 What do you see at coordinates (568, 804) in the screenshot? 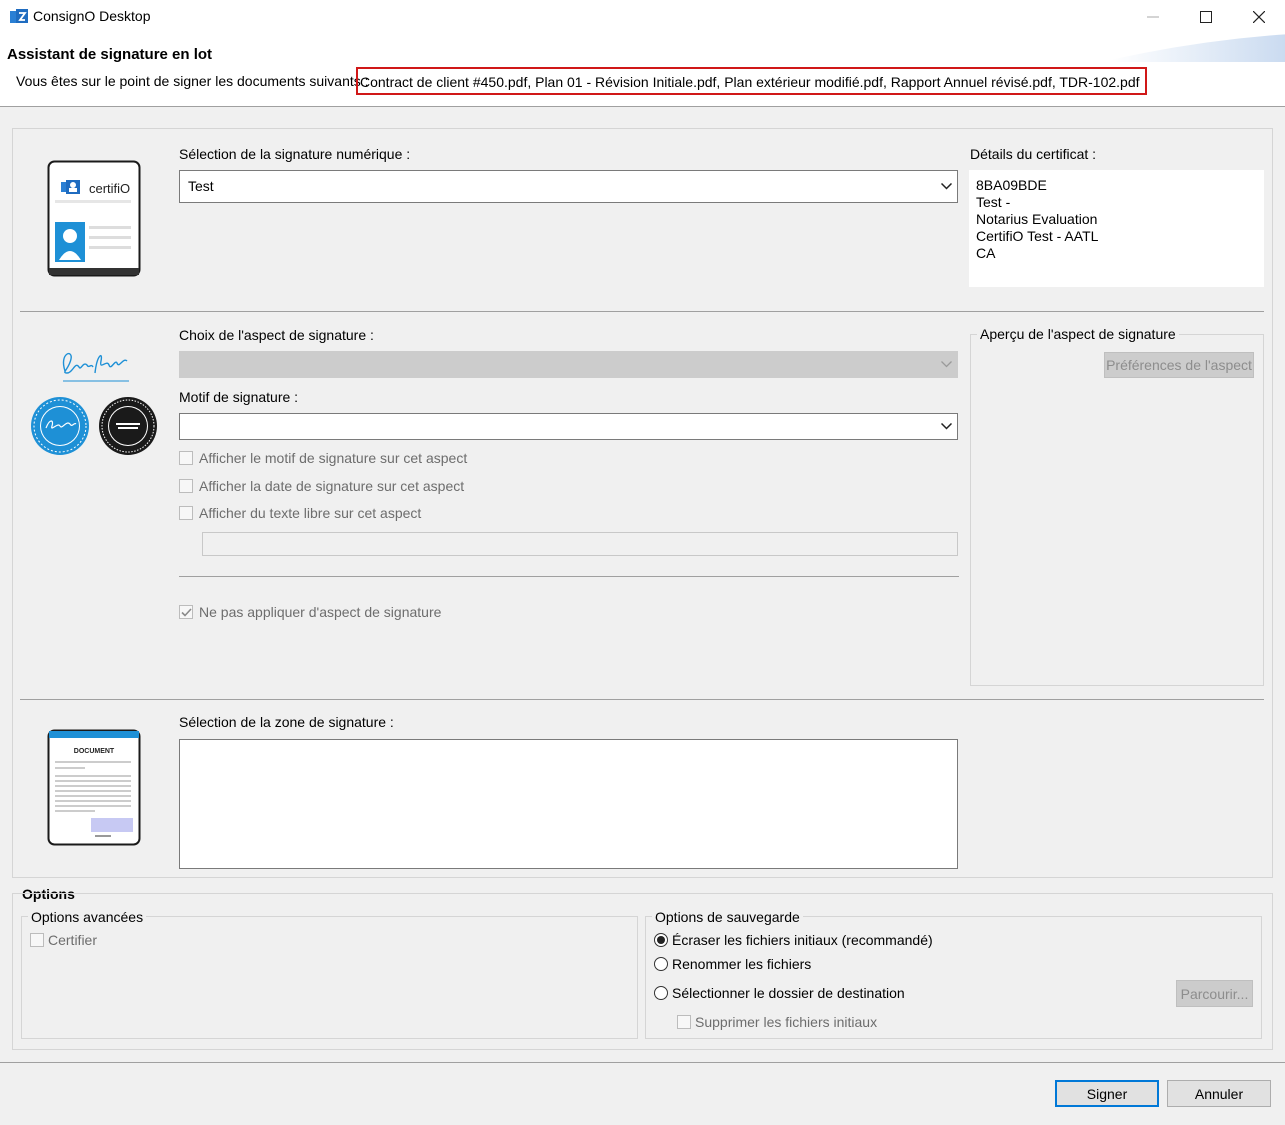
I see `signature-zone-selector` at bounding box center [568, 804].